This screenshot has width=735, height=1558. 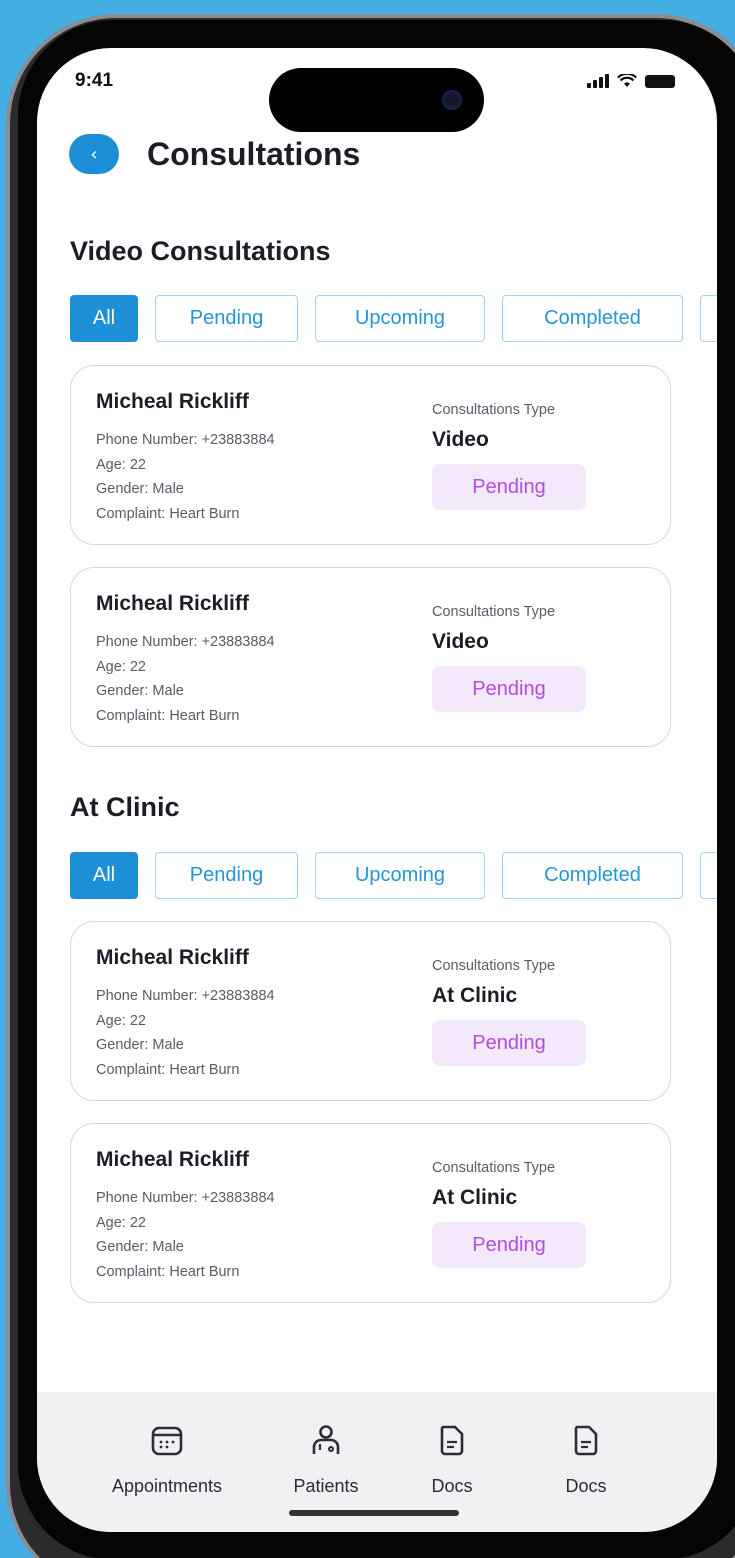 I want to click on wifi-icon, so click(x=627, y=80).